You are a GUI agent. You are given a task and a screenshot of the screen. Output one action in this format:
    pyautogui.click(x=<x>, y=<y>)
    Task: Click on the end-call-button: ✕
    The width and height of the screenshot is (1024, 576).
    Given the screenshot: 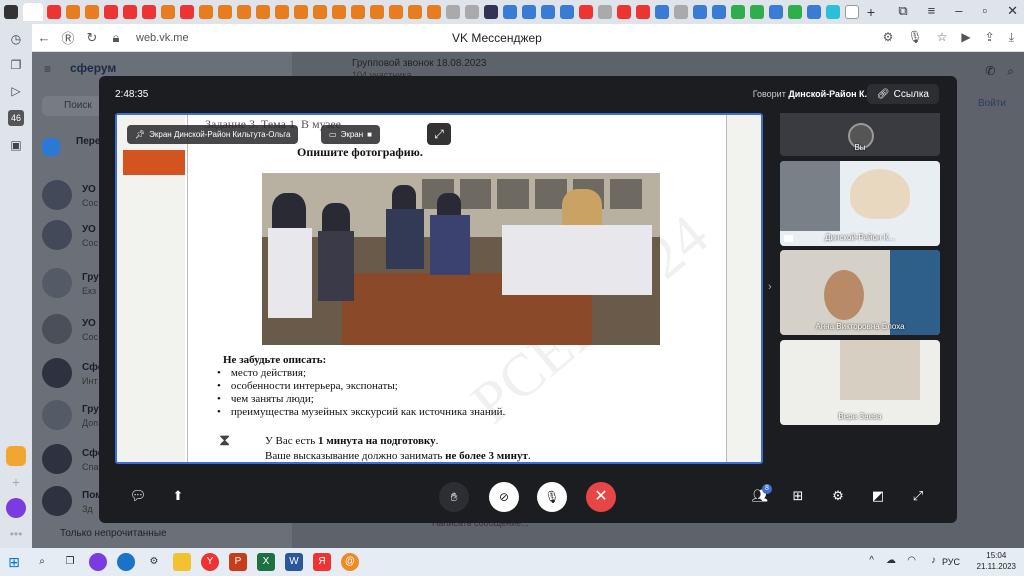 What is the action you would take?
    pyautogui.click(x=601, y=497)
    